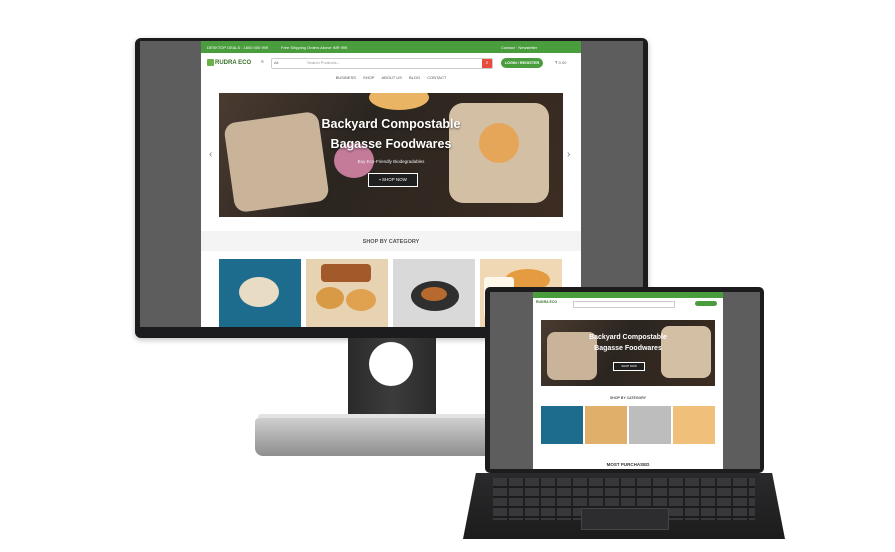 This screenshot has height=552, width=895. What do you see at coordinates (628, 398) in the screenshot?
I see `laptop-section-title: SHOP BY CATEGORY` at bounding box center [628, 398].